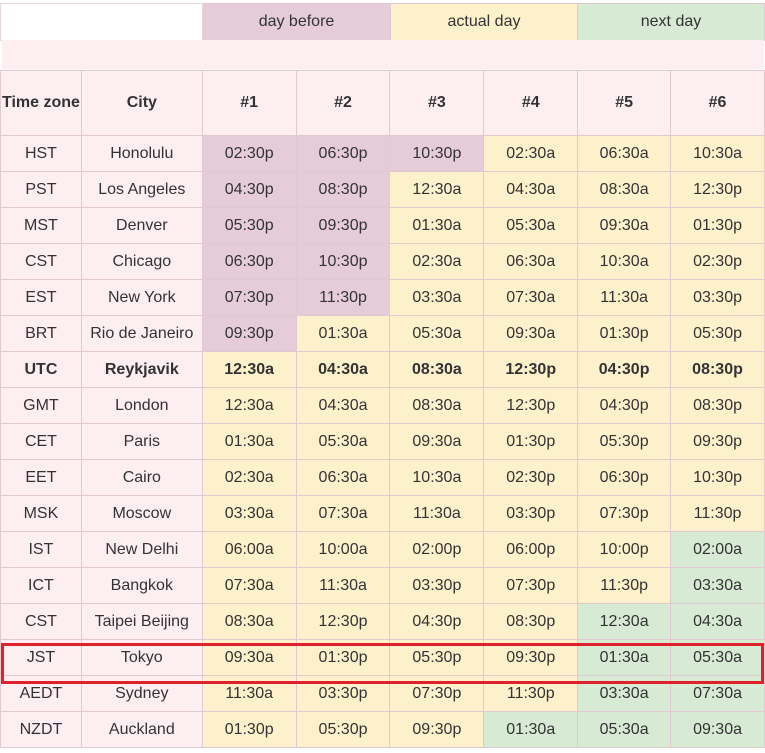 The height and width of the screenshot is (753, 765). I want to click on legend-next-day: next day, so click(671, 22).